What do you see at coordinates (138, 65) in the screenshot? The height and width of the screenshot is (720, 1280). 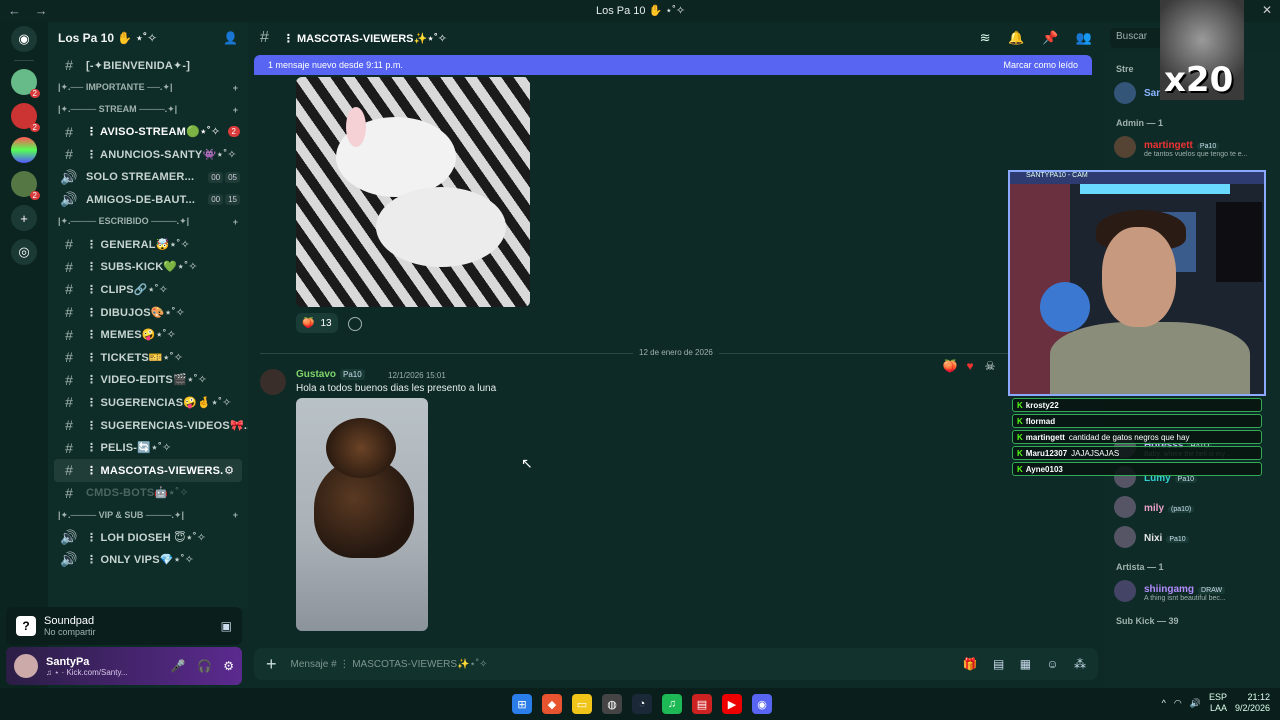 I see `channel-label: [-✦BIENVENIDA✦-]` at bounding box center [138, 65].